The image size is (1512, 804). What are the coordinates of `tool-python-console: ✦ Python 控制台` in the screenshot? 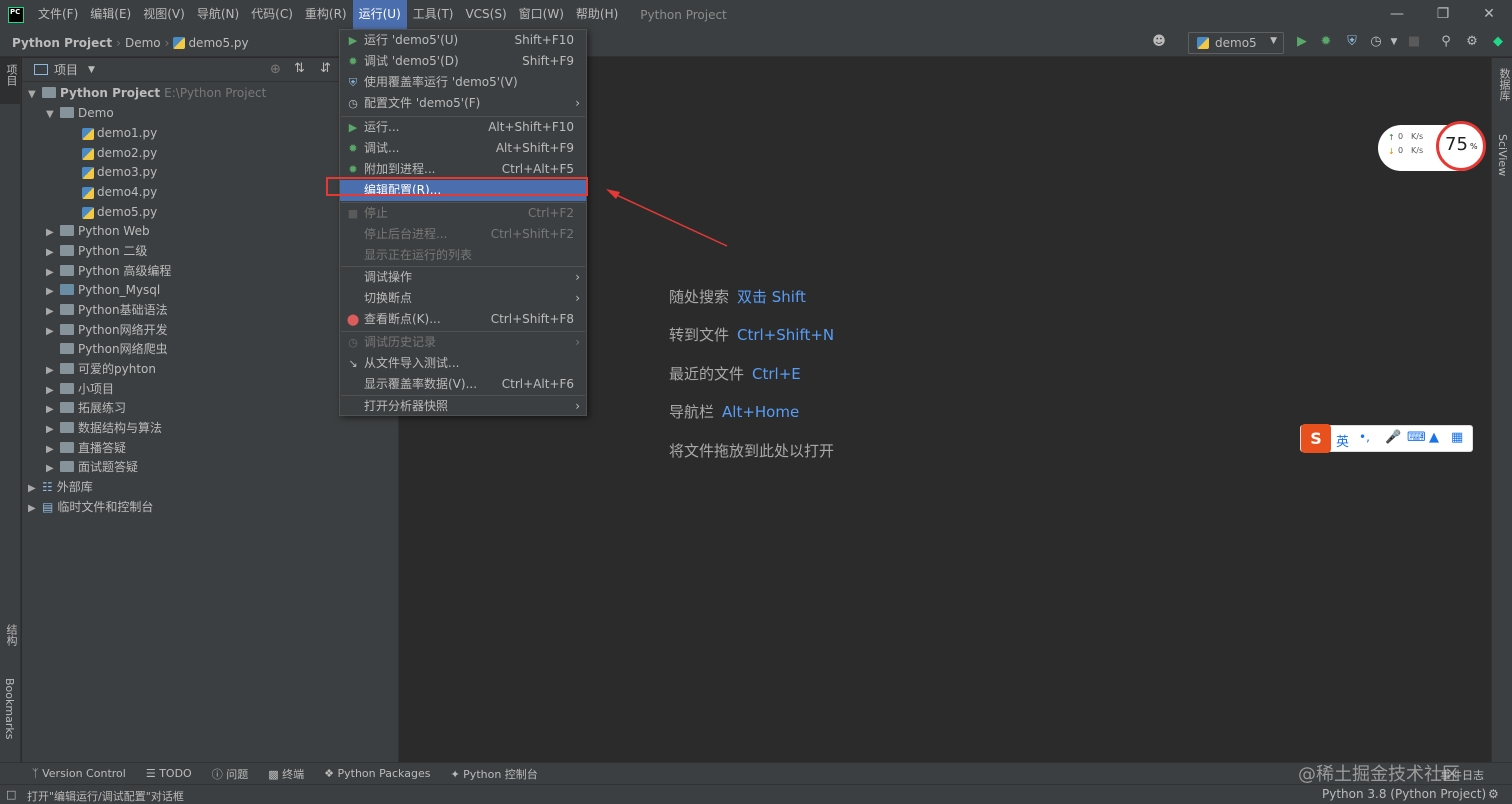 It's located at (493, 774).